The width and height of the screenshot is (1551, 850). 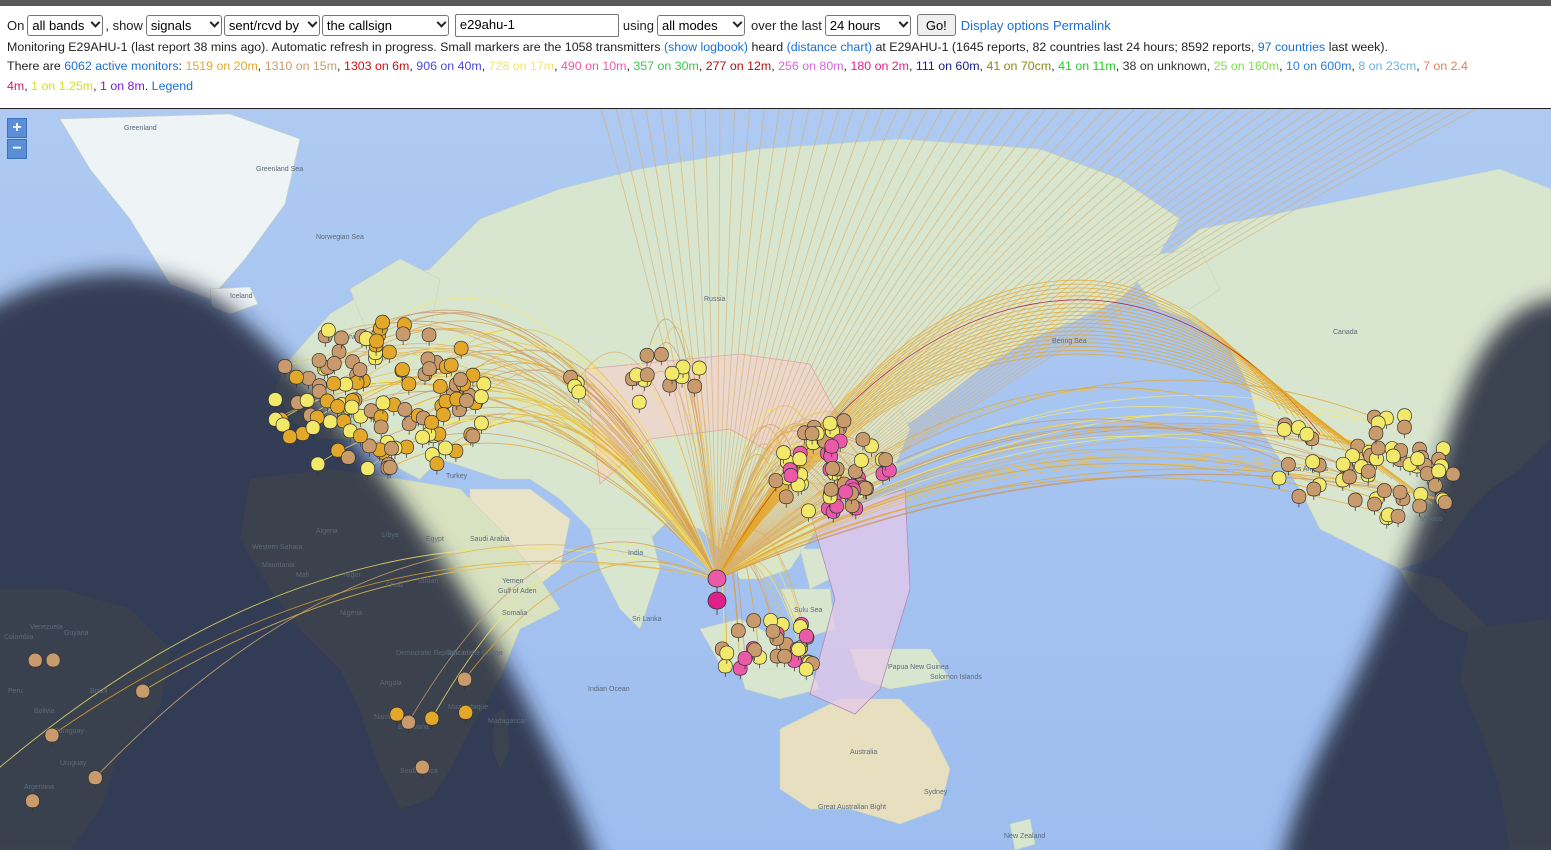 What do you see at coordinates (391, 683) in the screenshot?
I see `label-angola: Angola` at bounding box center [391, 683].